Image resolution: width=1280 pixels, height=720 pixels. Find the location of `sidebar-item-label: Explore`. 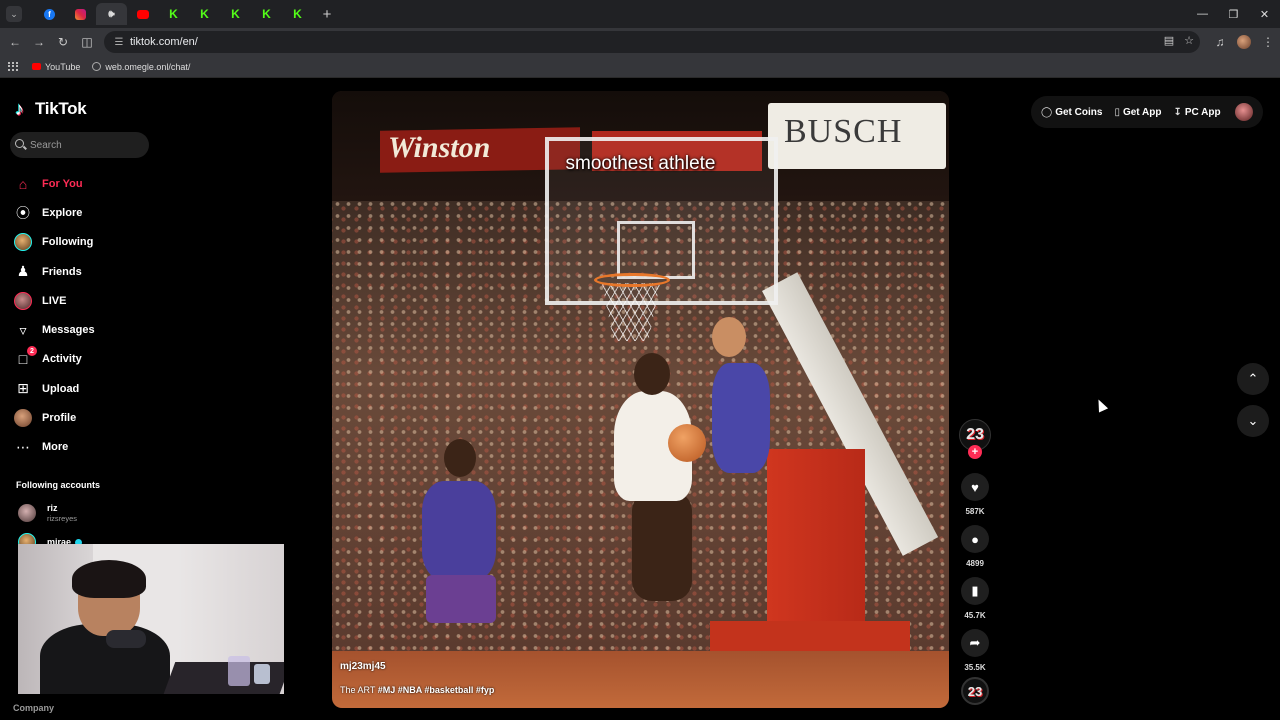

sidebar-item-label: Explore is located at coordinates (62, 212).